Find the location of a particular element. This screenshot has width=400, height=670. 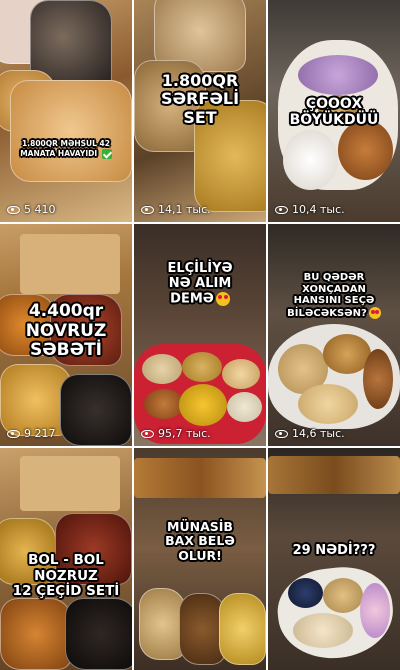

video-tile-8: MÜNASİB BAX BELƏ OLUR! is located at coordinates (200, 559).